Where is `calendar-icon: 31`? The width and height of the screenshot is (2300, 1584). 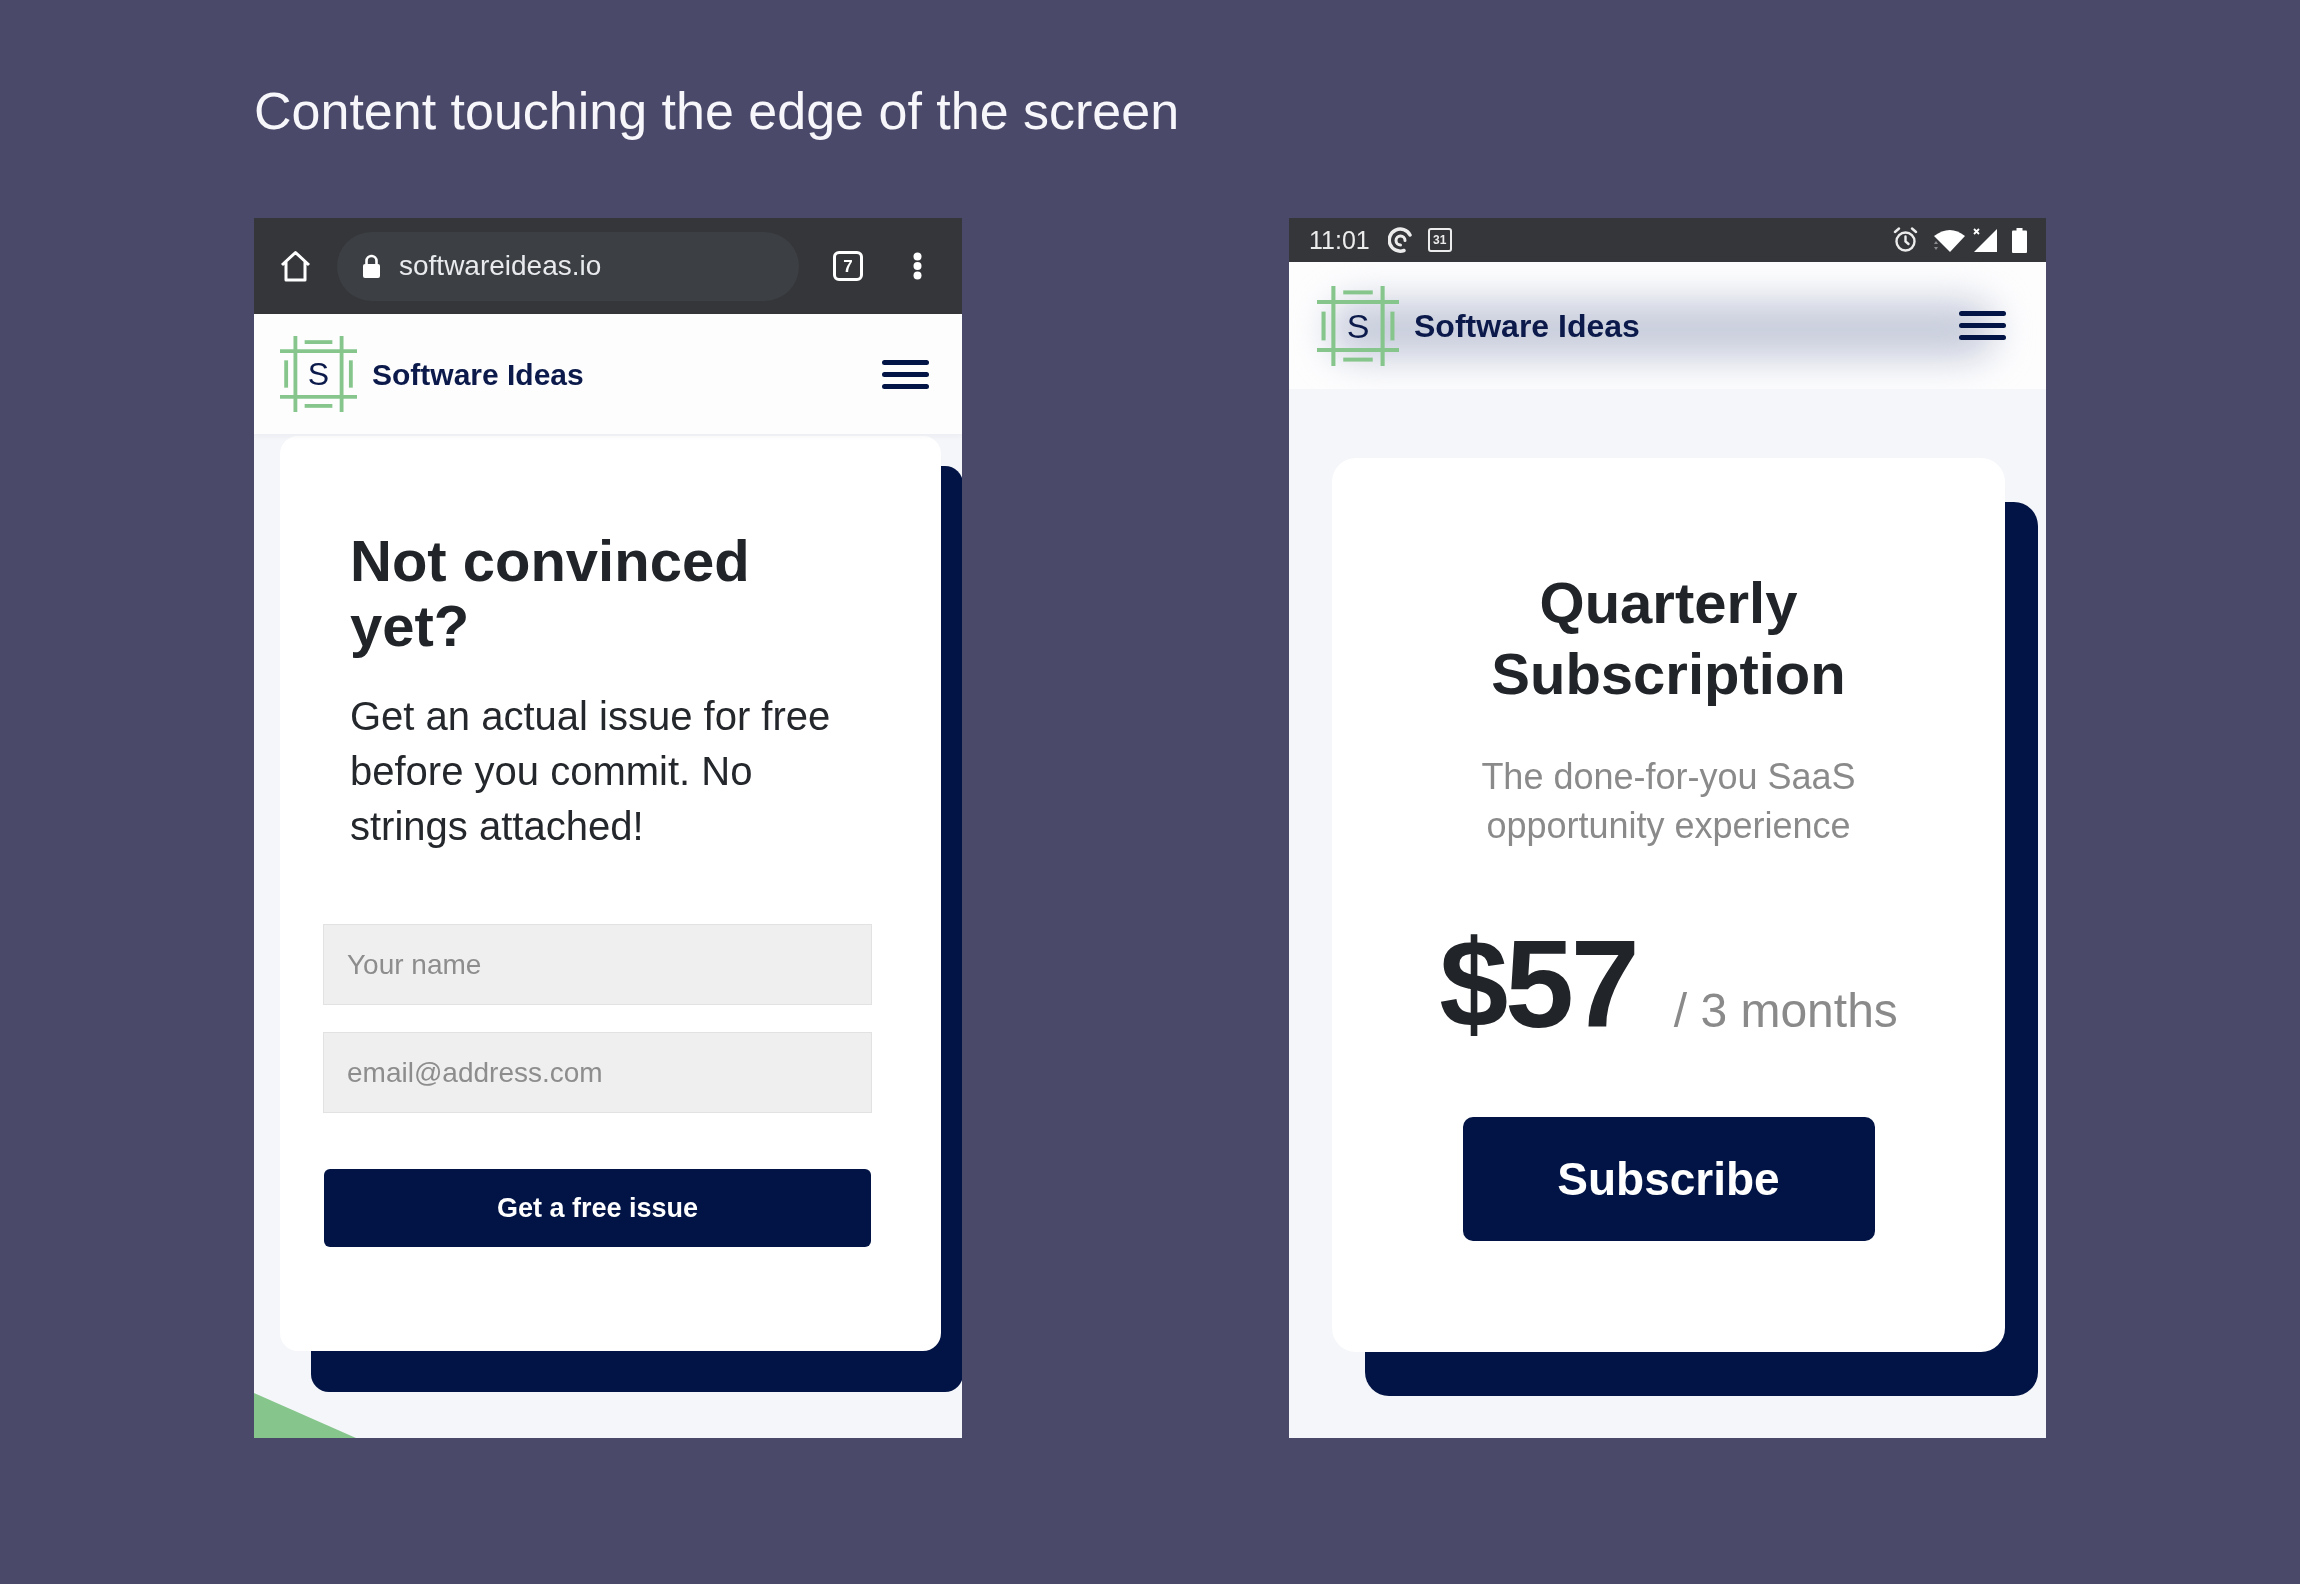 calendar-icon: 31 is located at coordinates (1439, 240).